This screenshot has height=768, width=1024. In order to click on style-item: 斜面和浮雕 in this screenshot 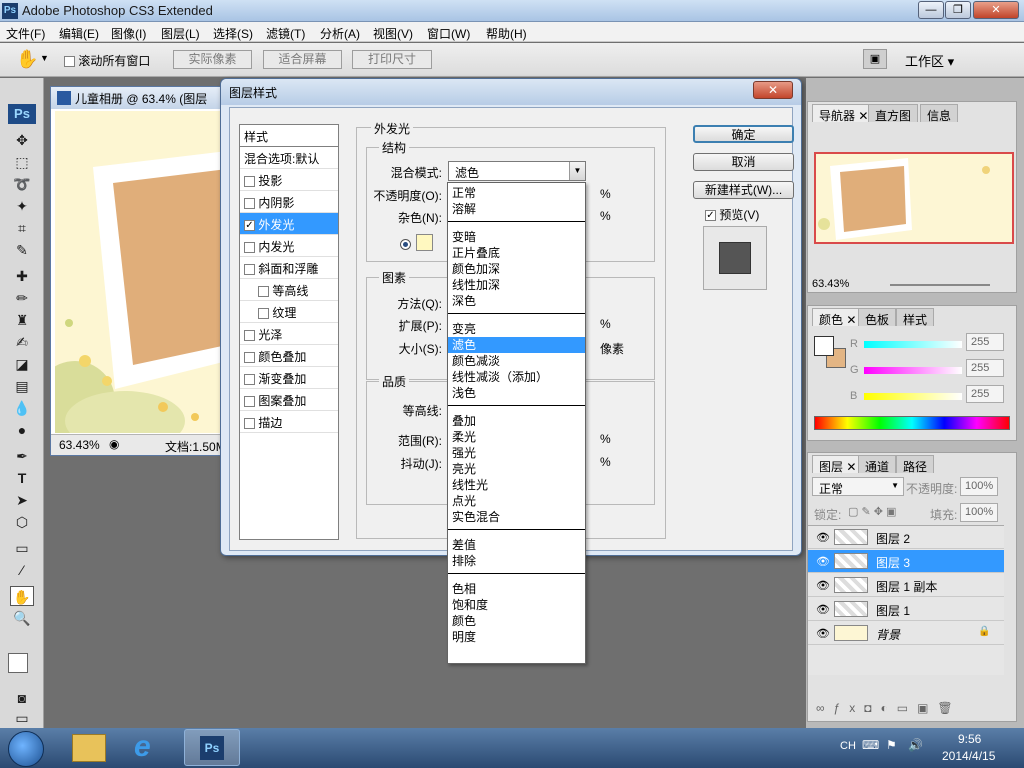, I will do `click(289, 268)`.